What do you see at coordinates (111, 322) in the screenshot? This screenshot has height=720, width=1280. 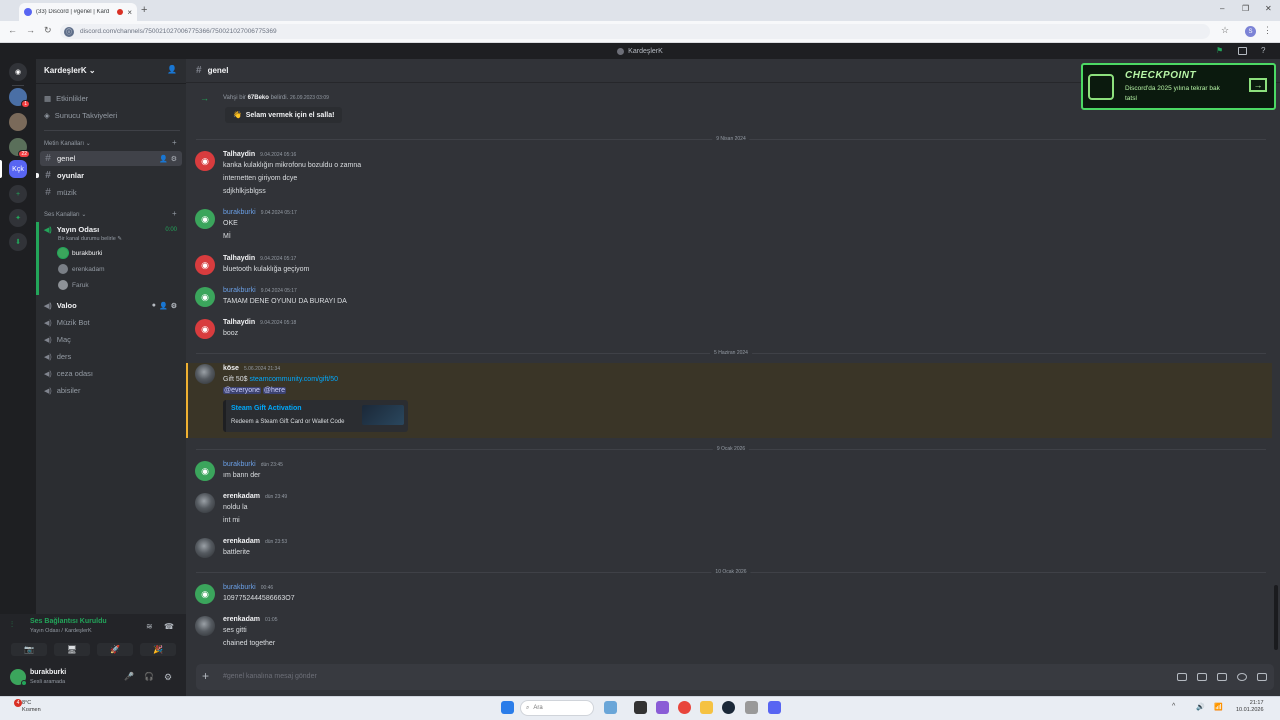 I see `voice-channel-muzik-bot: ◀) Müzik Bot` at bounding box center [111, 322].